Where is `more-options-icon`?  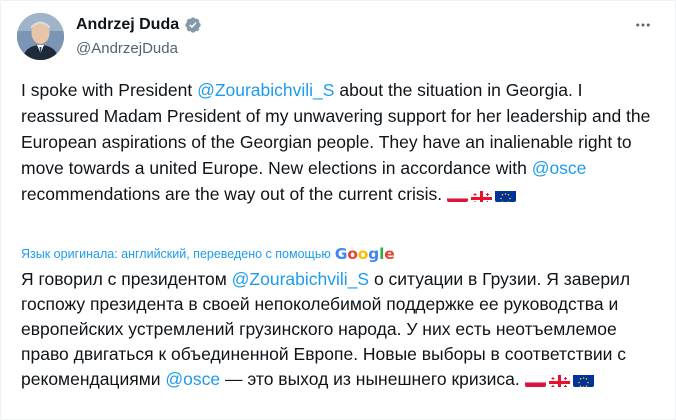
more-options-icon is located at coordinates (643, 25).